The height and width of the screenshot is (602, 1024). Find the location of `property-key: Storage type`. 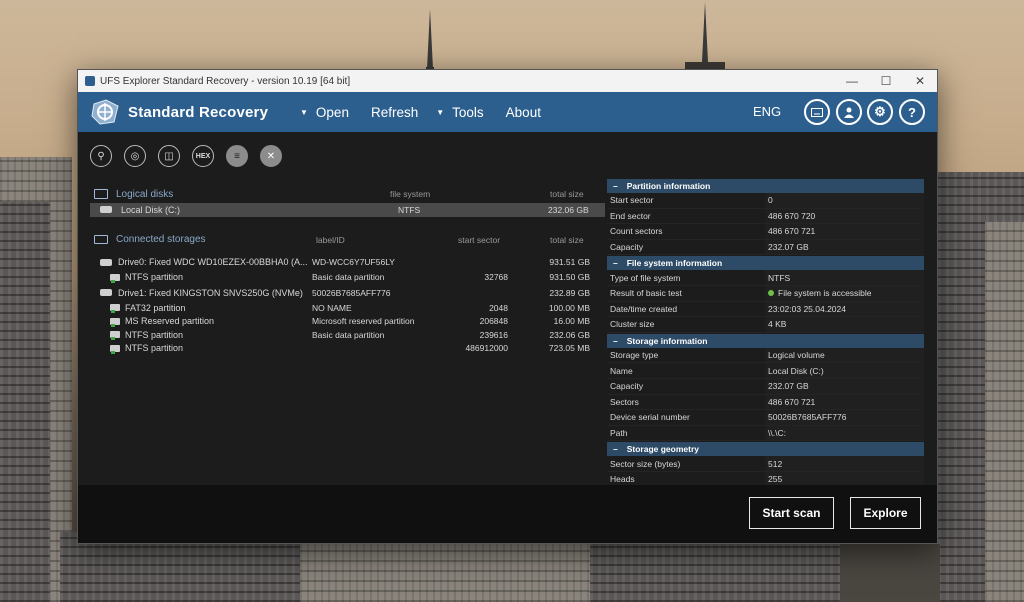

property-key: Storage type is located at coordinates (634, 355).